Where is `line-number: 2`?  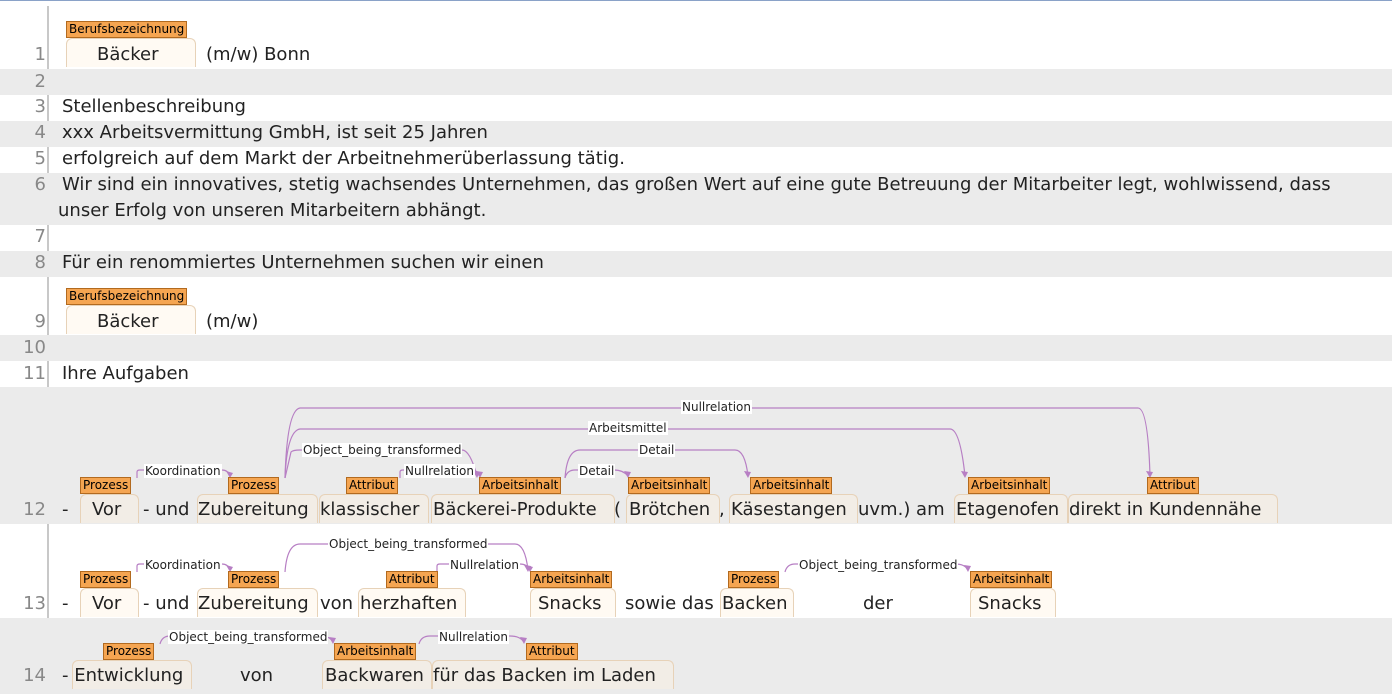
line-number: 2 is located at coordinates (40, 81).